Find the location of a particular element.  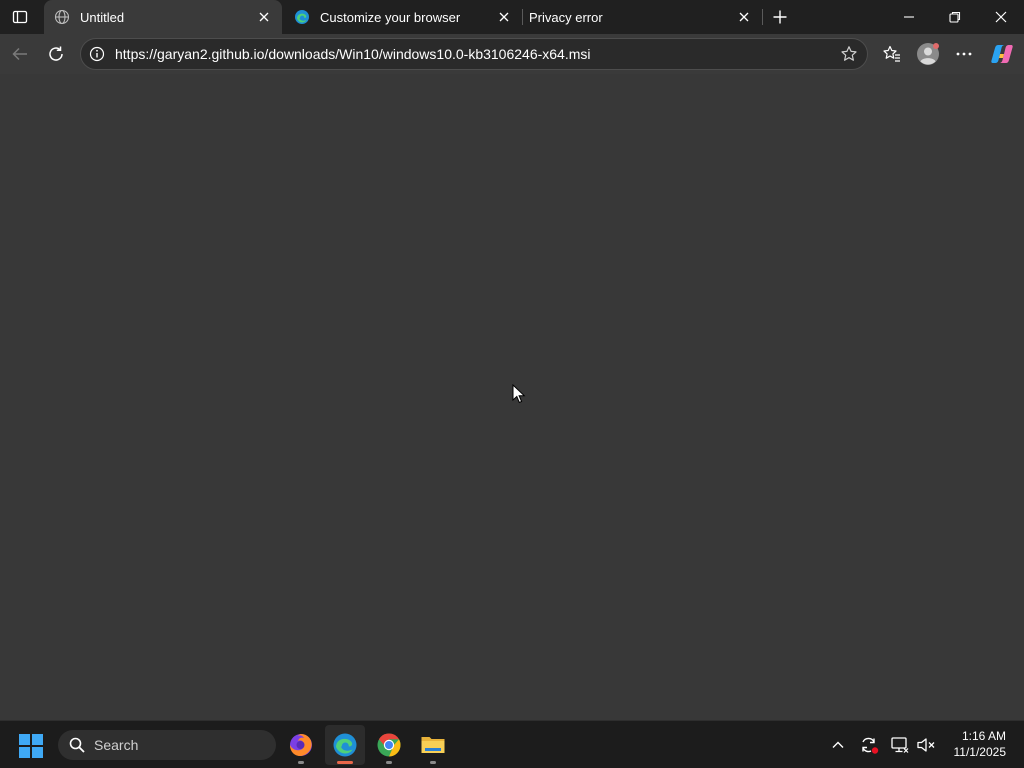

firefox-icon is located at coordinates (301, 745).